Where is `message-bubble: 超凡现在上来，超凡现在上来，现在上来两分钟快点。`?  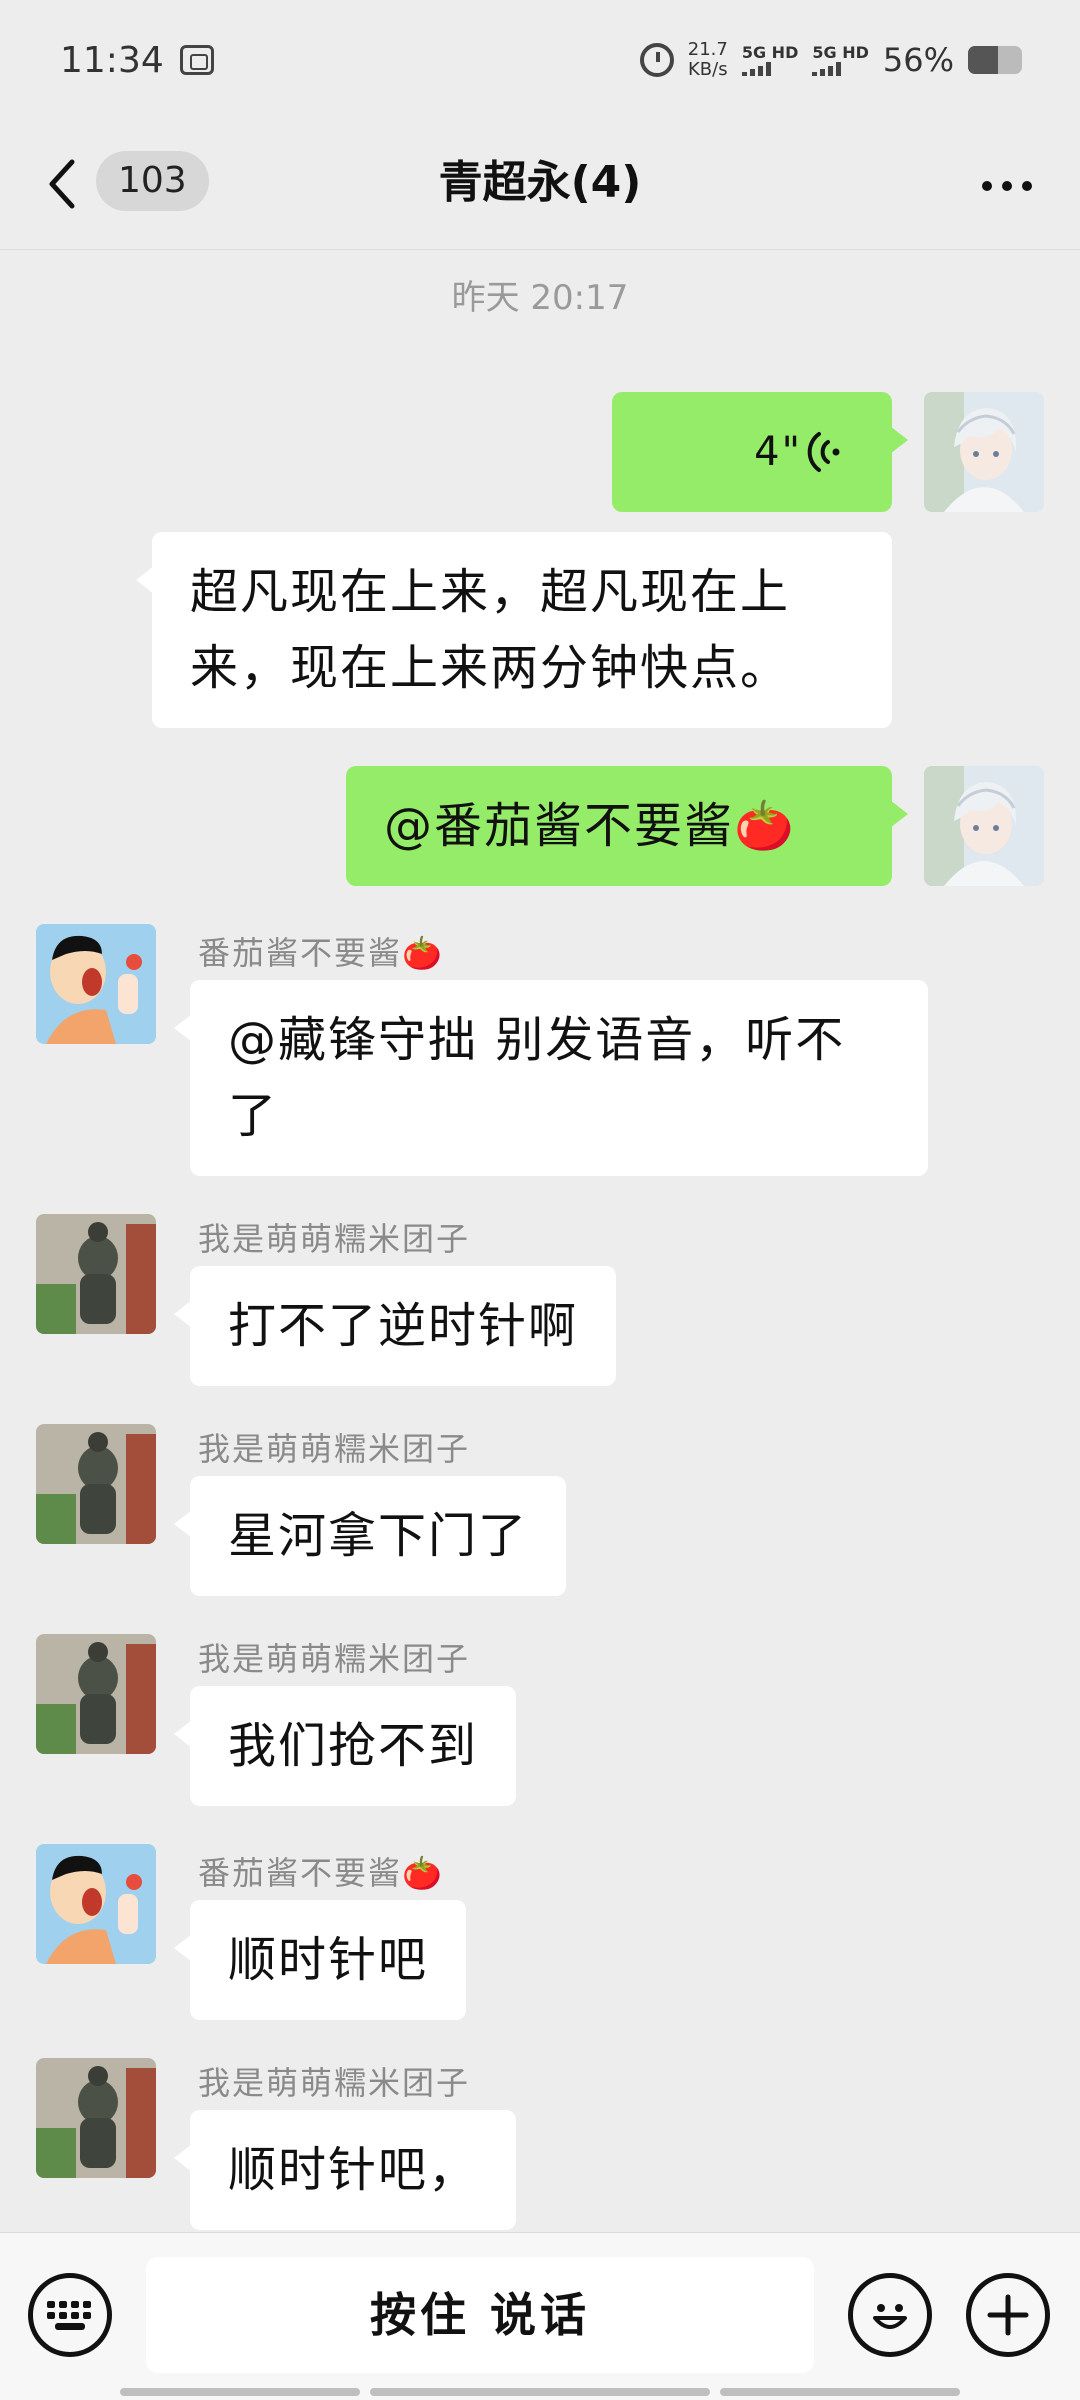 message-bubble: 超凡现在上来，超凡现在上来，现在上来两分钟快点。 is located at coordinates (514, 630).